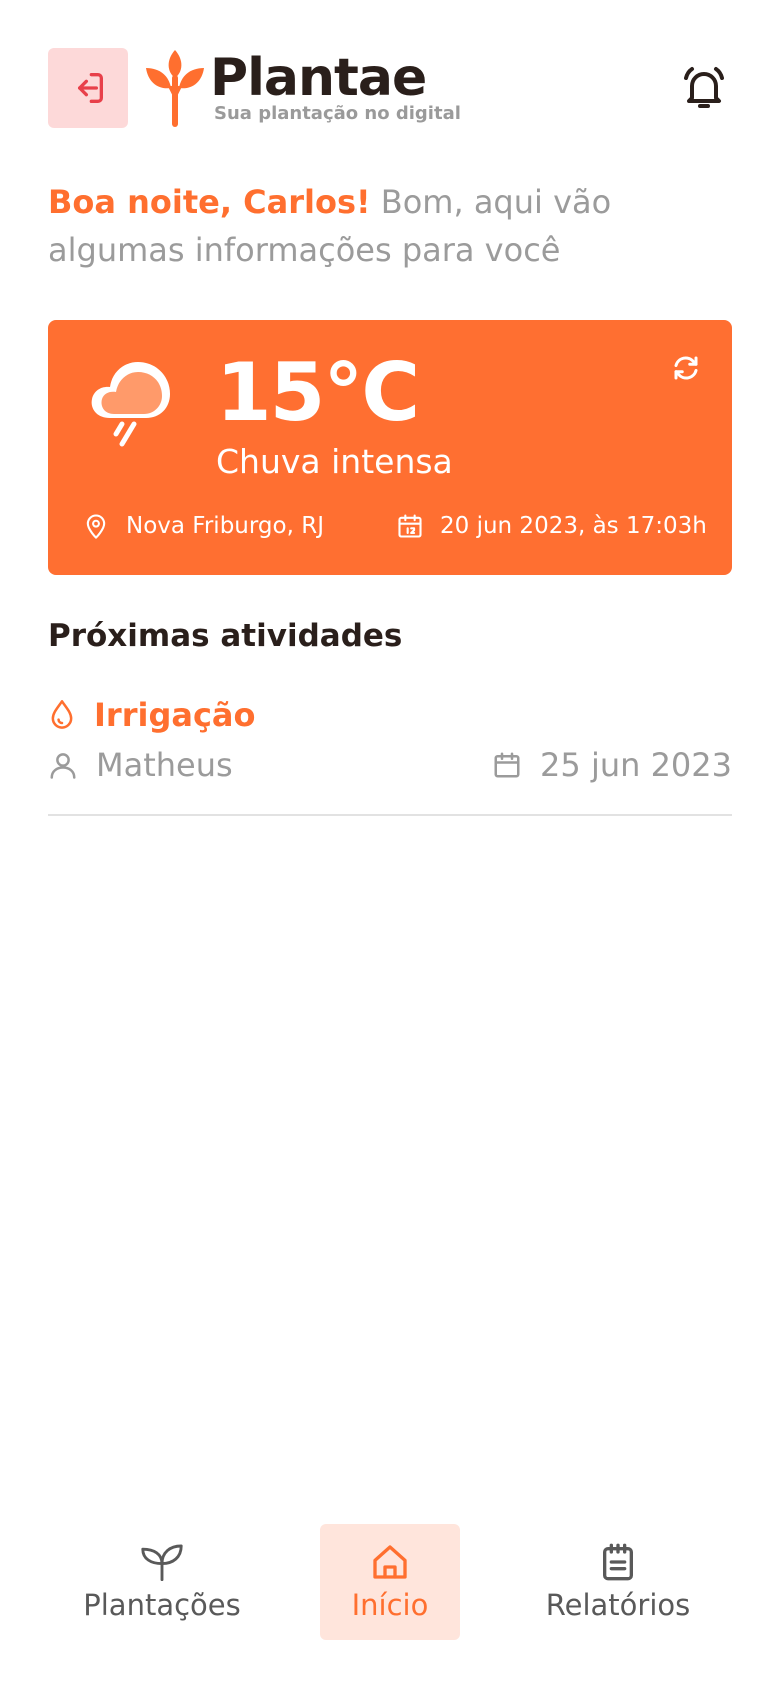 The width and height of the screenshot is (780, 1688). I want to click on greeting-hello: Boa noite, Carlos!, so click(209, 202).